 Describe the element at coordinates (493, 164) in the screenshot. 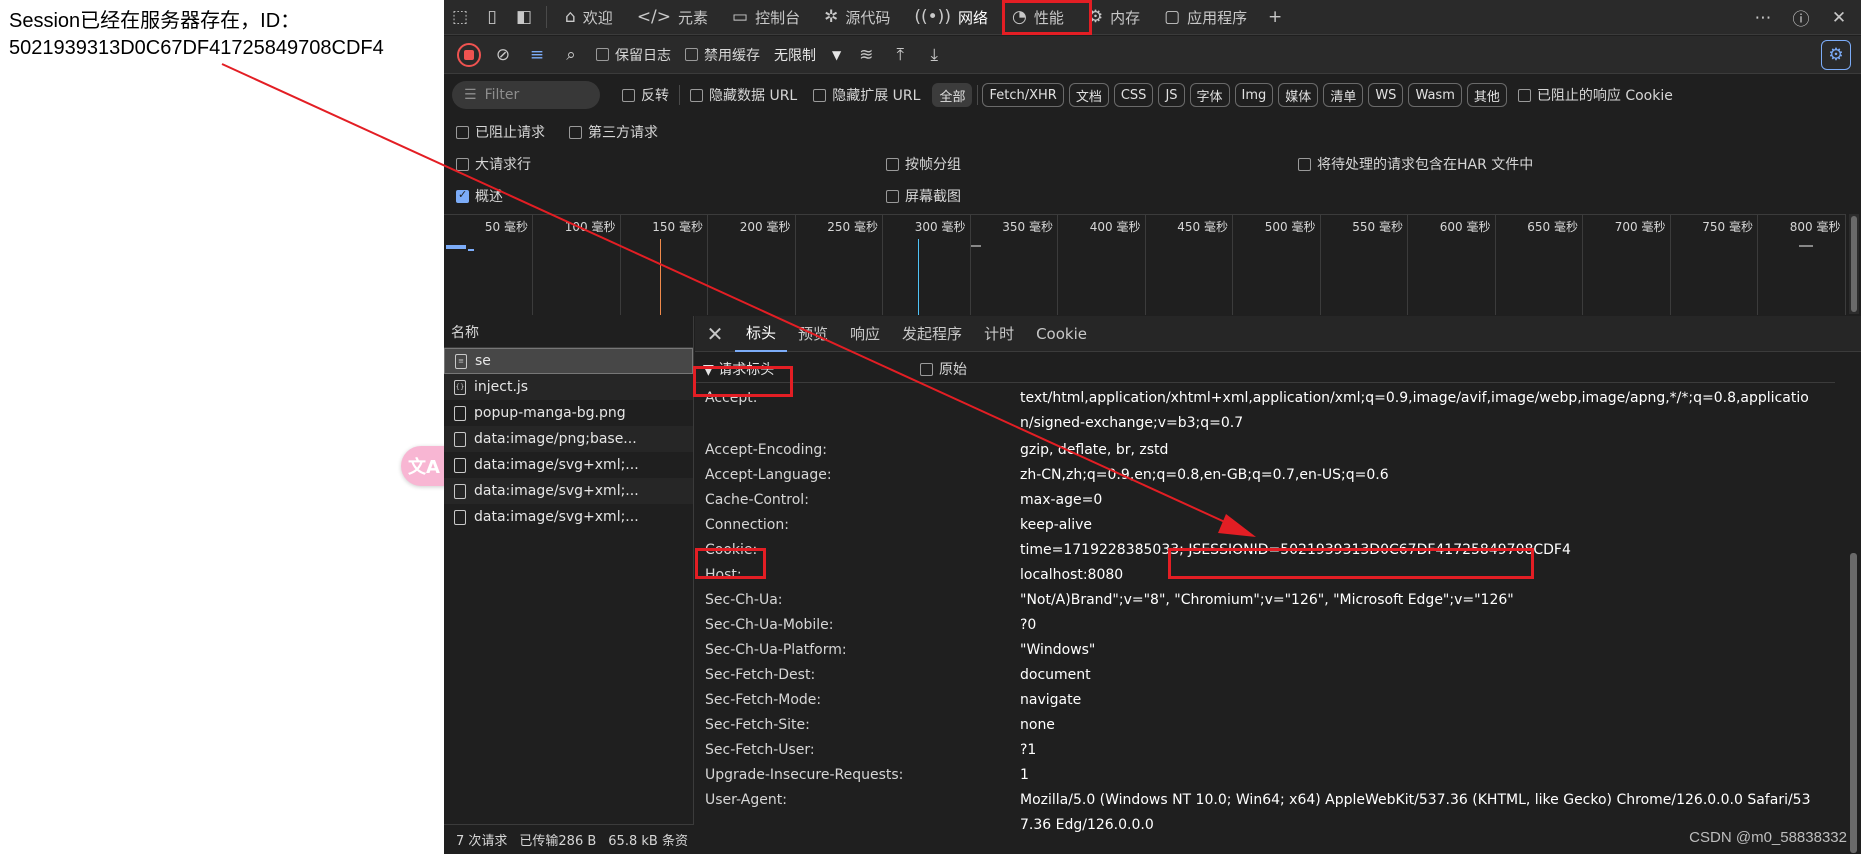

I see `big-request-rows-checkbox: 大请求行` at that location.